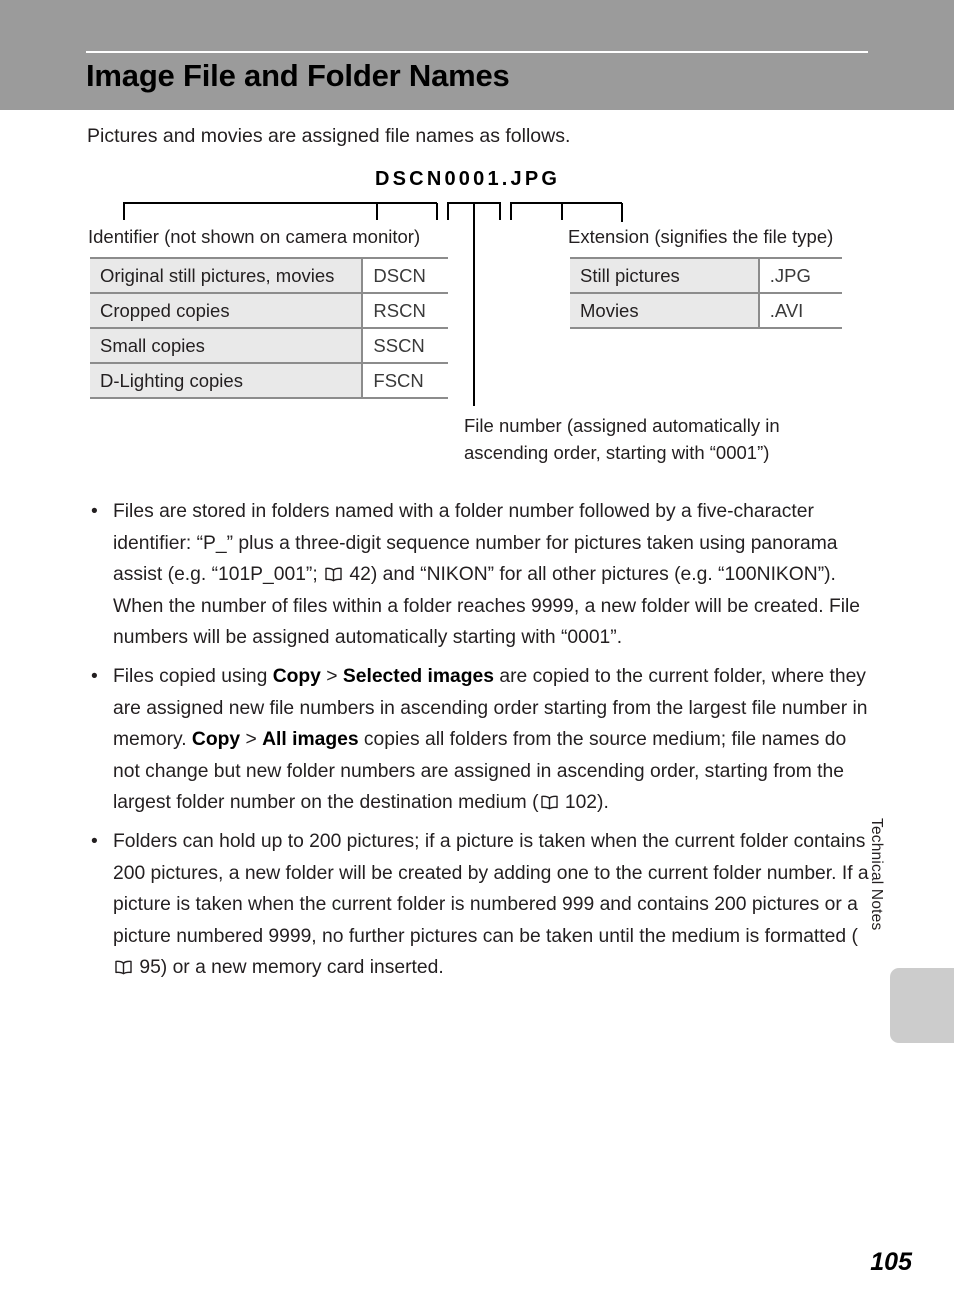 The width and height of the screenshot is (954, 1314). I want to click on section-tab, so click(922, 1005).